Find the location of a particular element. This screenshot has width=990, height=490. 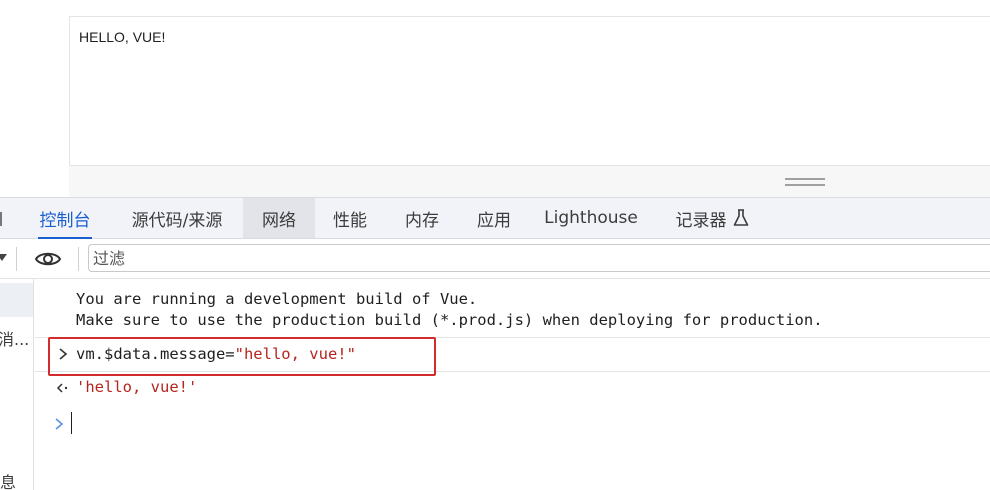

tab-network: 网络 is located at coordinates (279, 218).